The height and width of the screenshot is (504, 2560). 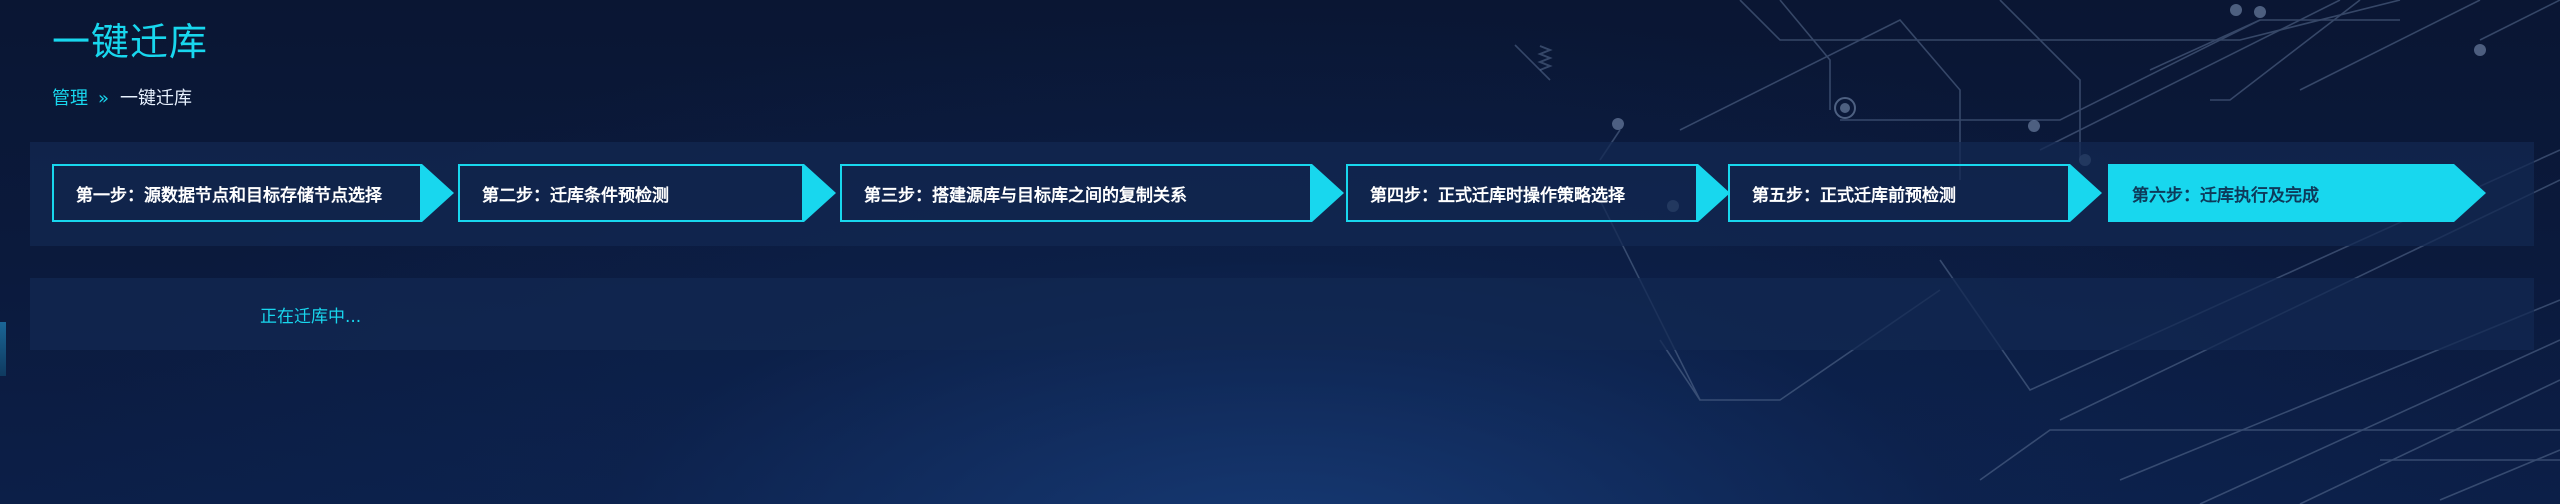 What do you see at coordinates (2086, 193) in the screenshot?
I see `step-5-arrow-icon` at bounding box center [2086, 193].